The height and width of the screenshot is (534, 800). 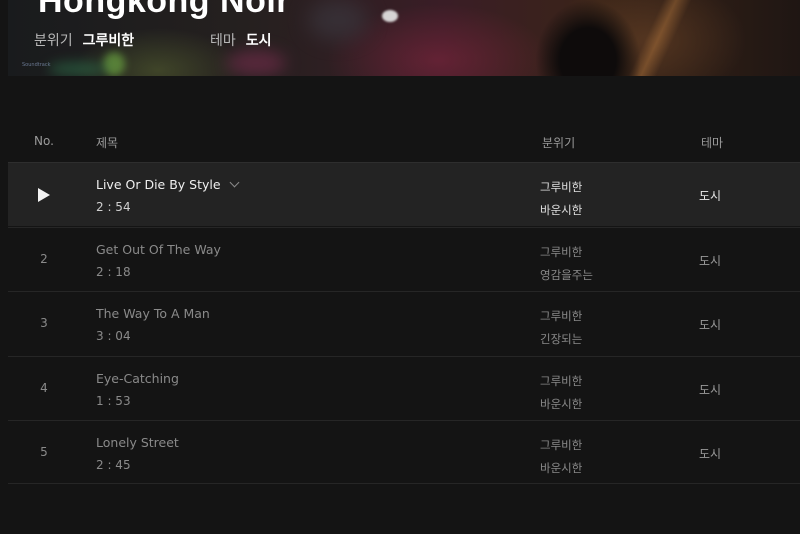 I want to click on mood-tag-value: 그루비한, so click(x=108, y=41).